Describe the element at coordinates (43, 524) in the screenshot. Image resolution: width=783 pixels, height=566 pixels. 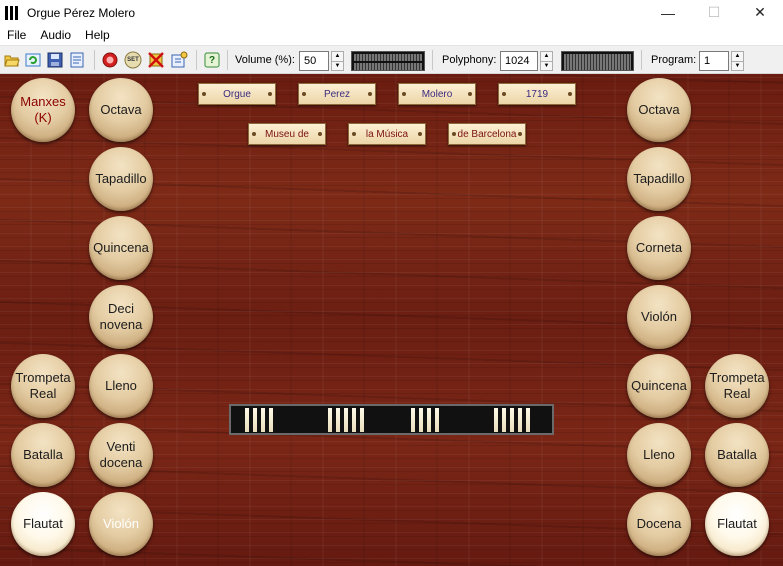
I see `stop-flautat-left: Flautat` at that location.